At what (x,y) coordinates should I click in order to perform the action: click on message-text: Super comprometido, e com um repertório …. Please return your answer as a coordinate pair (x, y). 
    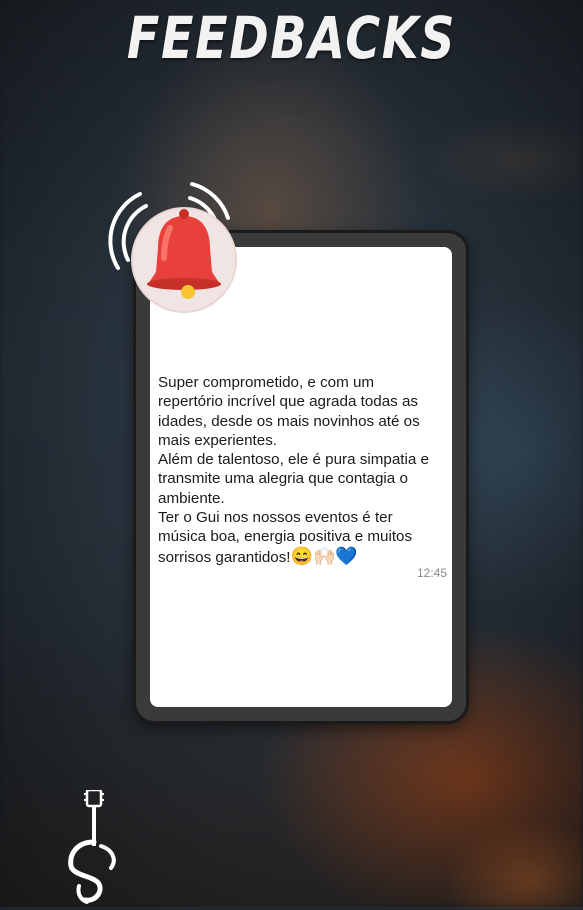
    Looking at the image, I should click on (294, 470).